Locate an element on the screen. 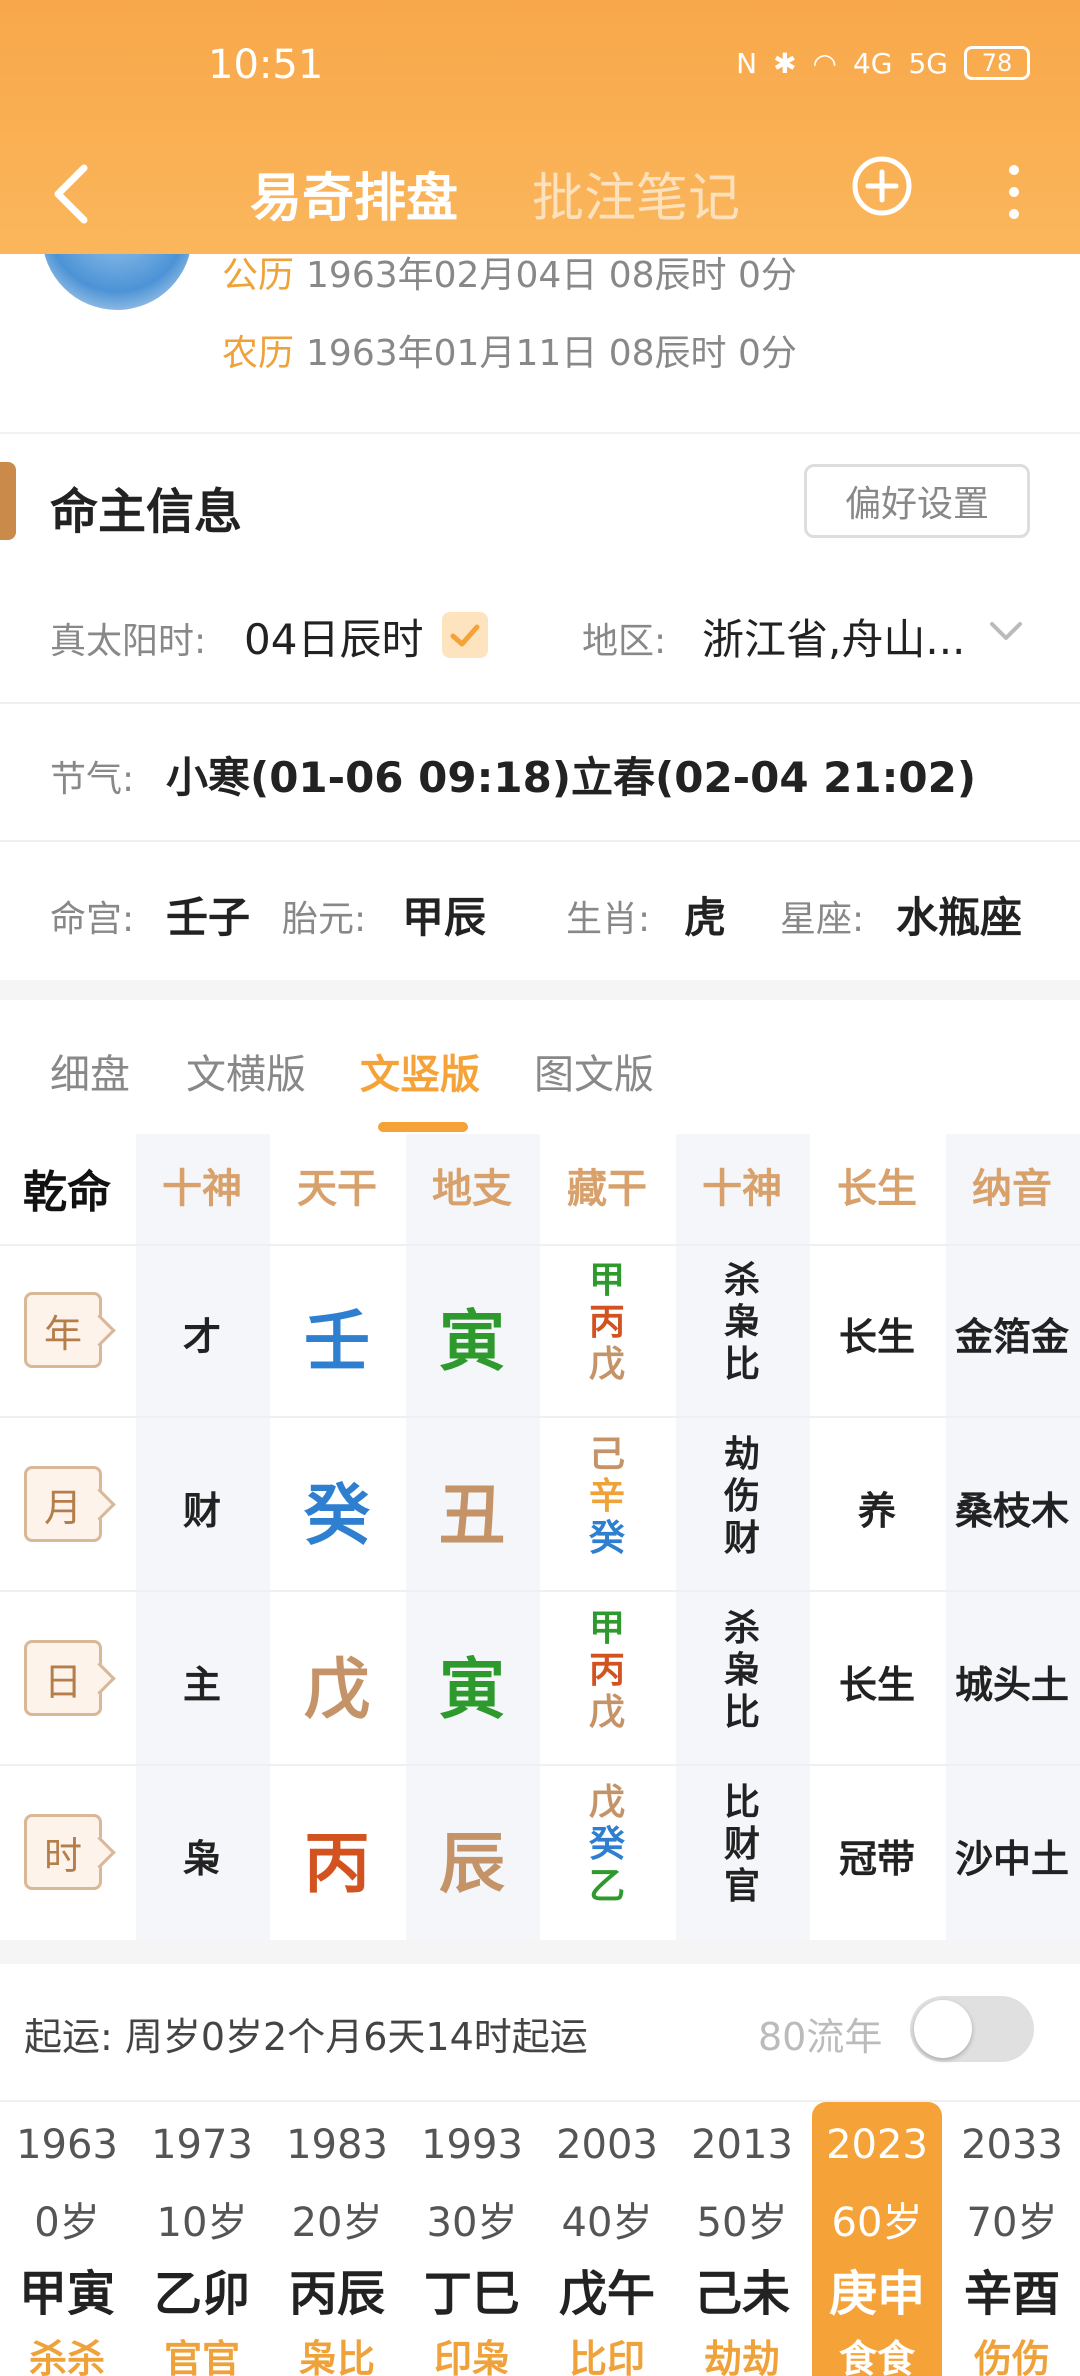 This screenshot has height=2376, width=1080. dayun-year: 1993 is located at coordinates (472, 2145).